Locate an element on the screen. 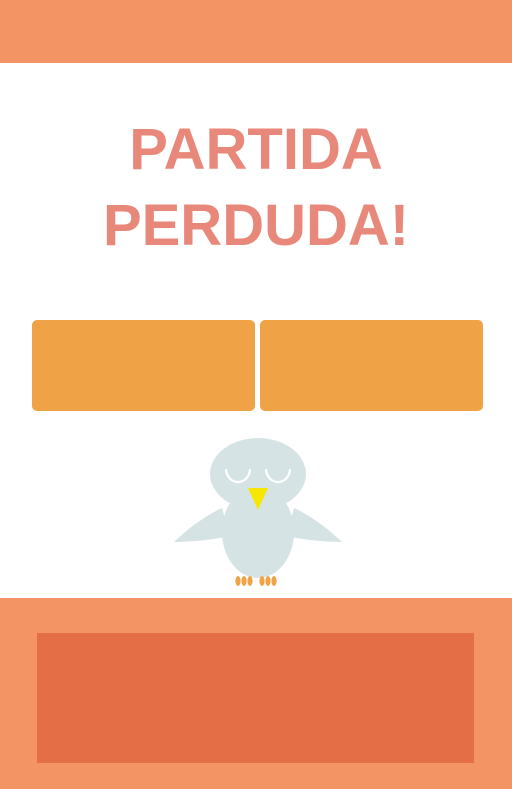 The height and width of the screenshot is (789, 512). header-bar is located at coordinates (256, 31).